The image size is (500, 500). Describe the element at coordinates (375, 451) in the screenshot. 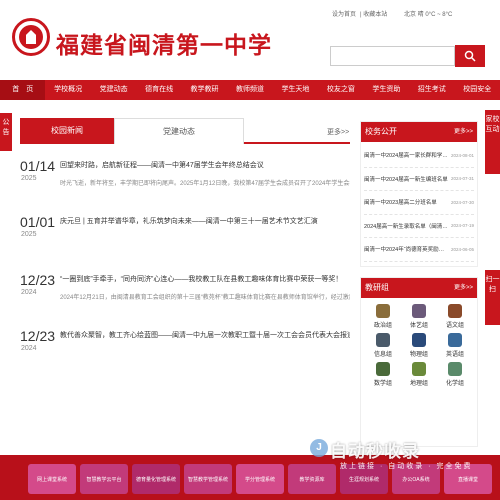

I see `watermark-main-text: 自动秒收录` at that location.